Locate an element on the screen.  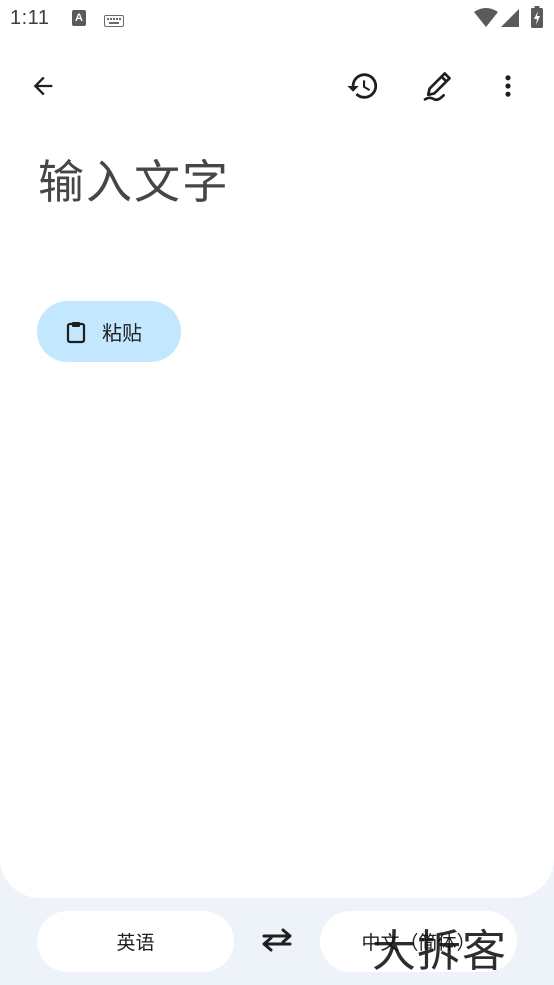
text-a-icon: A is located at coordinates (79, 18).